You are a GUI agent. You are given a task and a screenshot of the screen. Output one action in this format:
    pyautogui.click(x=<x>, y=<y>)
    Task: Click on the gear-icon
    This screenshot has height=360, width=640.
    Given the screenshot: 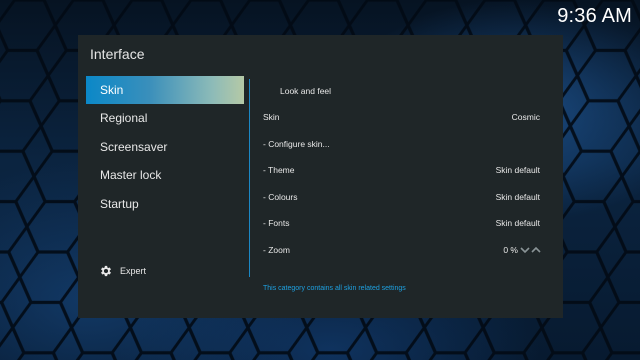 What is the action you would take?
    pyautogui.click(x=106, y=271)
    